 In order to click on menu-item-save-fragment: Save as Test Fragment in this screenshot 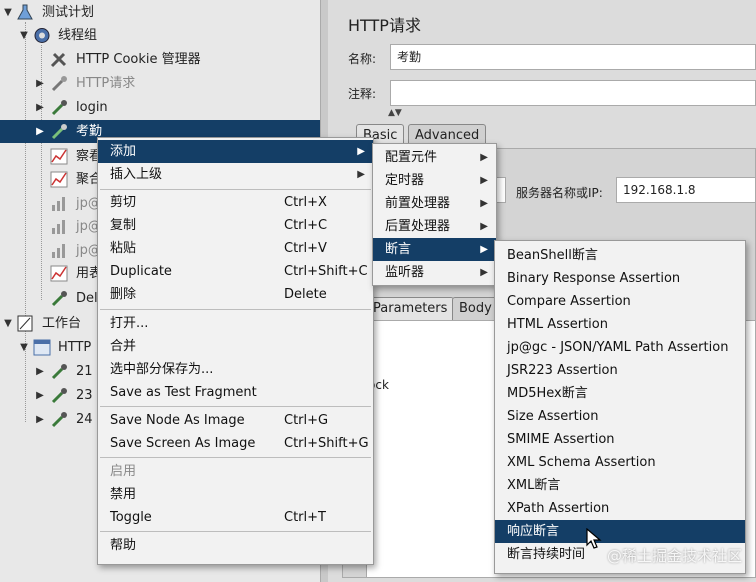, I will do `click(235, 392)`.